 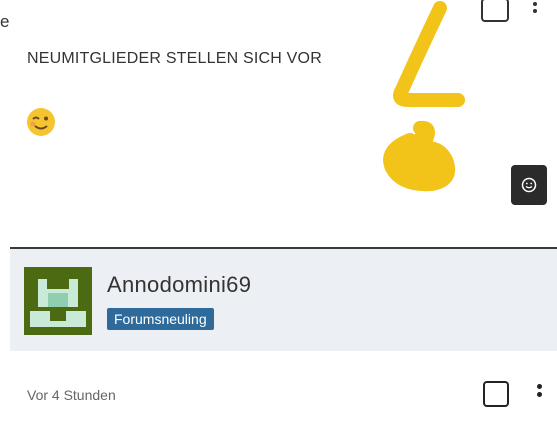 What do you see at coordinates (160, 319) in the screenshot?
I see `rank-badge: Forumsneuling` at bounding box center [160, 319].